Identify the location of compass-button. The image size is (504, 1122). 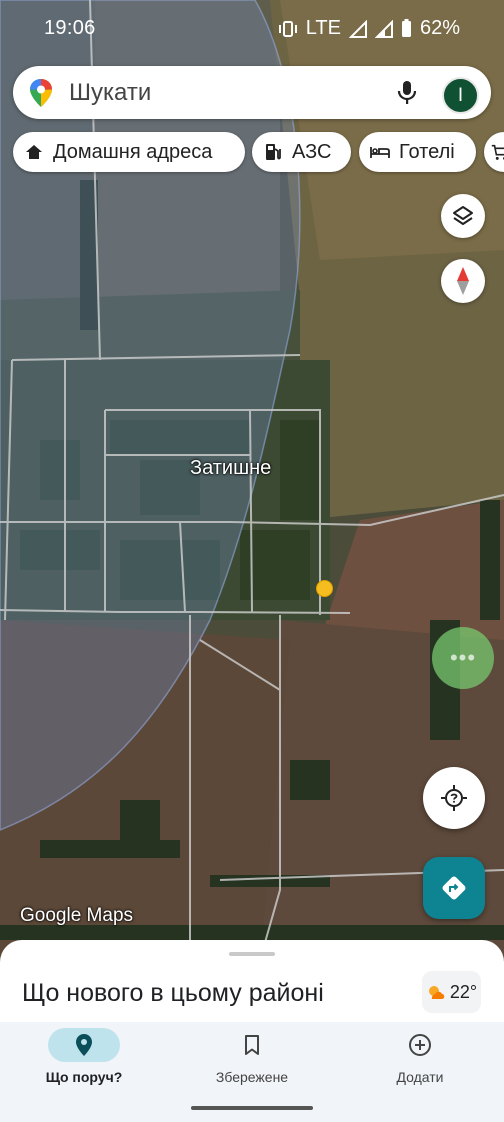
(463, 281).